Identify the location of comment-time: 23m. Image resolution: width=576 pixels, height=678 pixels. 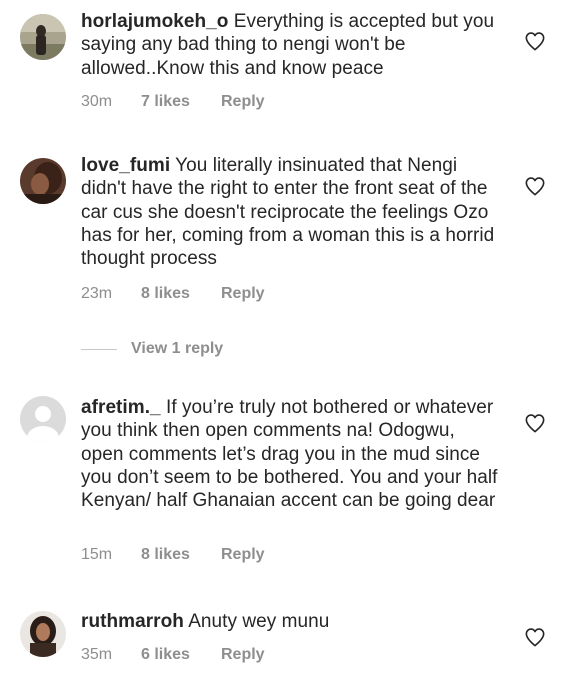
(97, 293).